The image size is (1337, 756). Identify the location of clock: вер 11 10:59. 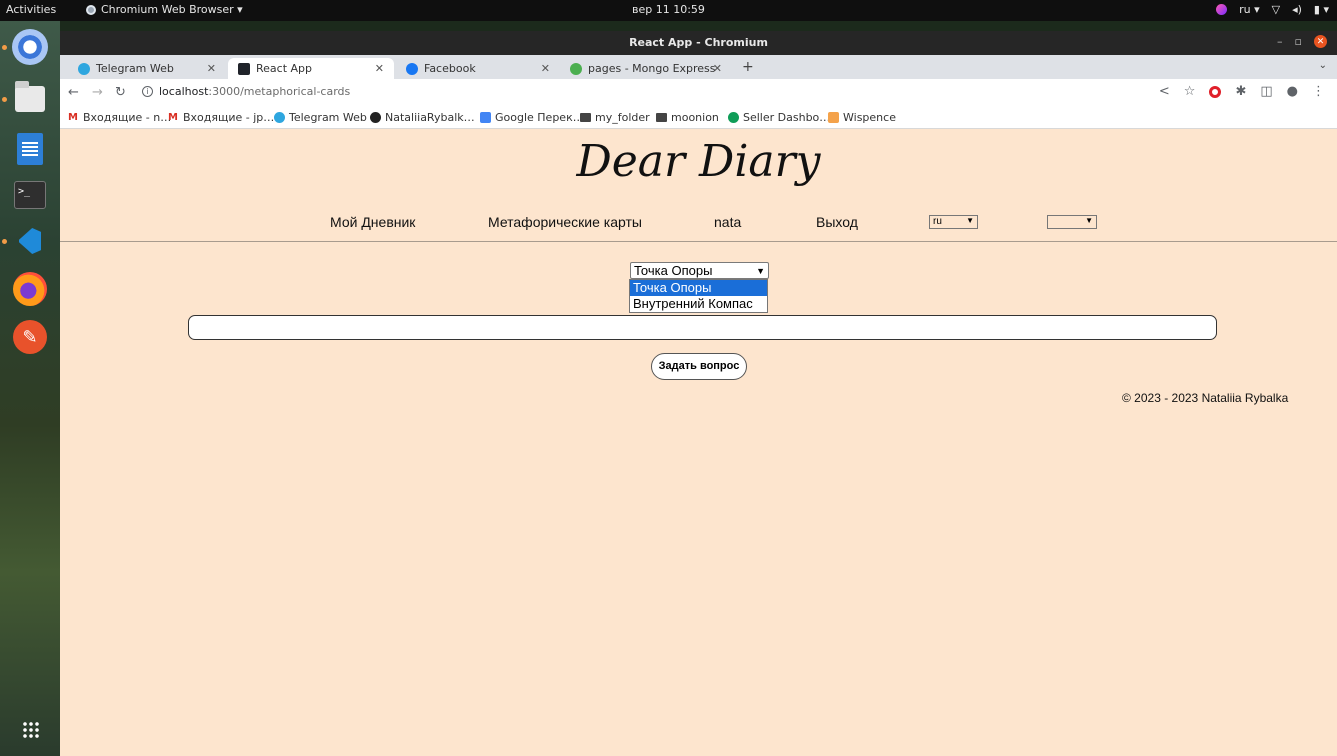
(668, 9).